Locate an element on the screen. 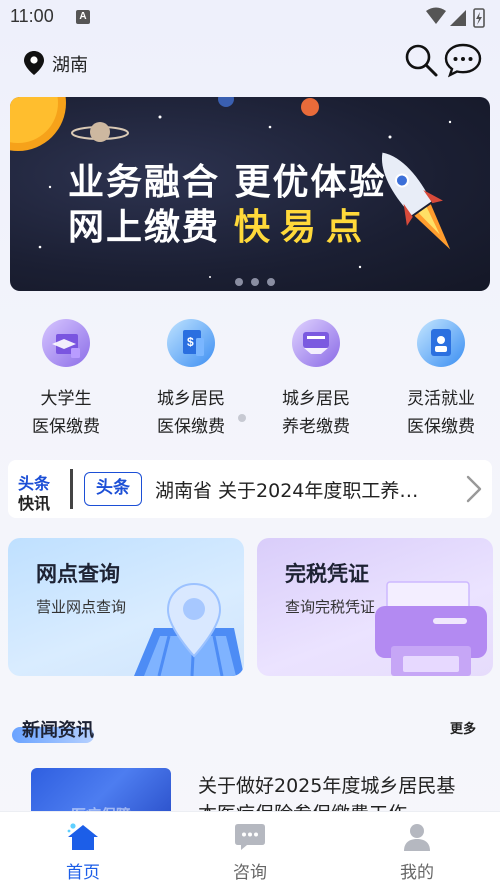 This screenshot has width=500, height=888. chevron-right-icon is located at coordinates (474, 489).